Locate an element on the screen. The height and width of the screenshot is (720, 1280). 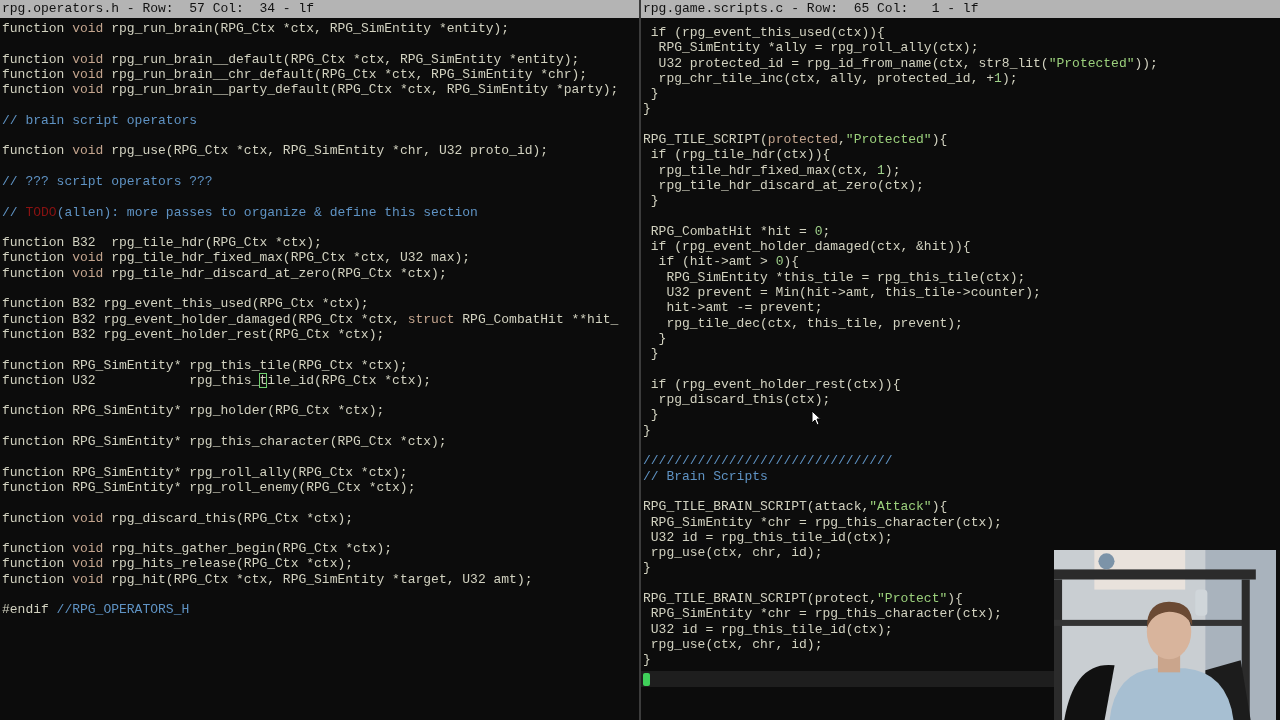
code-line: RPG_SimEntity *this_tile = rpg_this_tile(ctx); is located at coordinates (845, 277).